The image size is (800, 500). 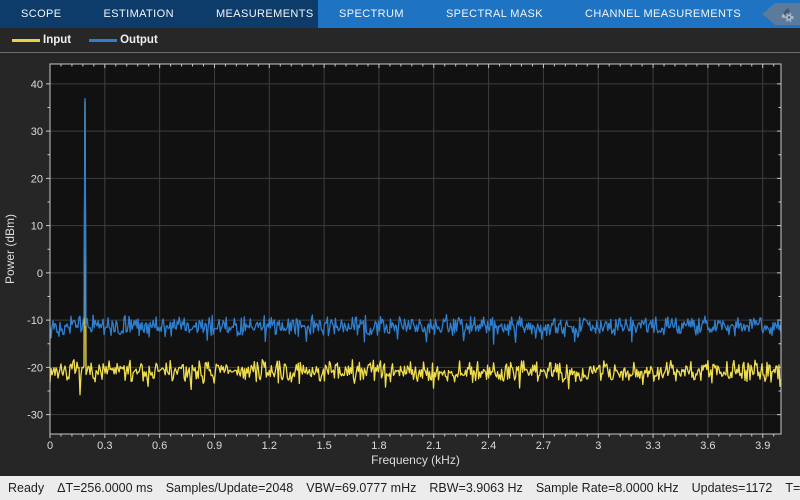 What do you see at coordinates (10, 249) in the screenshot?
I see `svg-text: Power (dBm)` at bounding box center [10, 249].